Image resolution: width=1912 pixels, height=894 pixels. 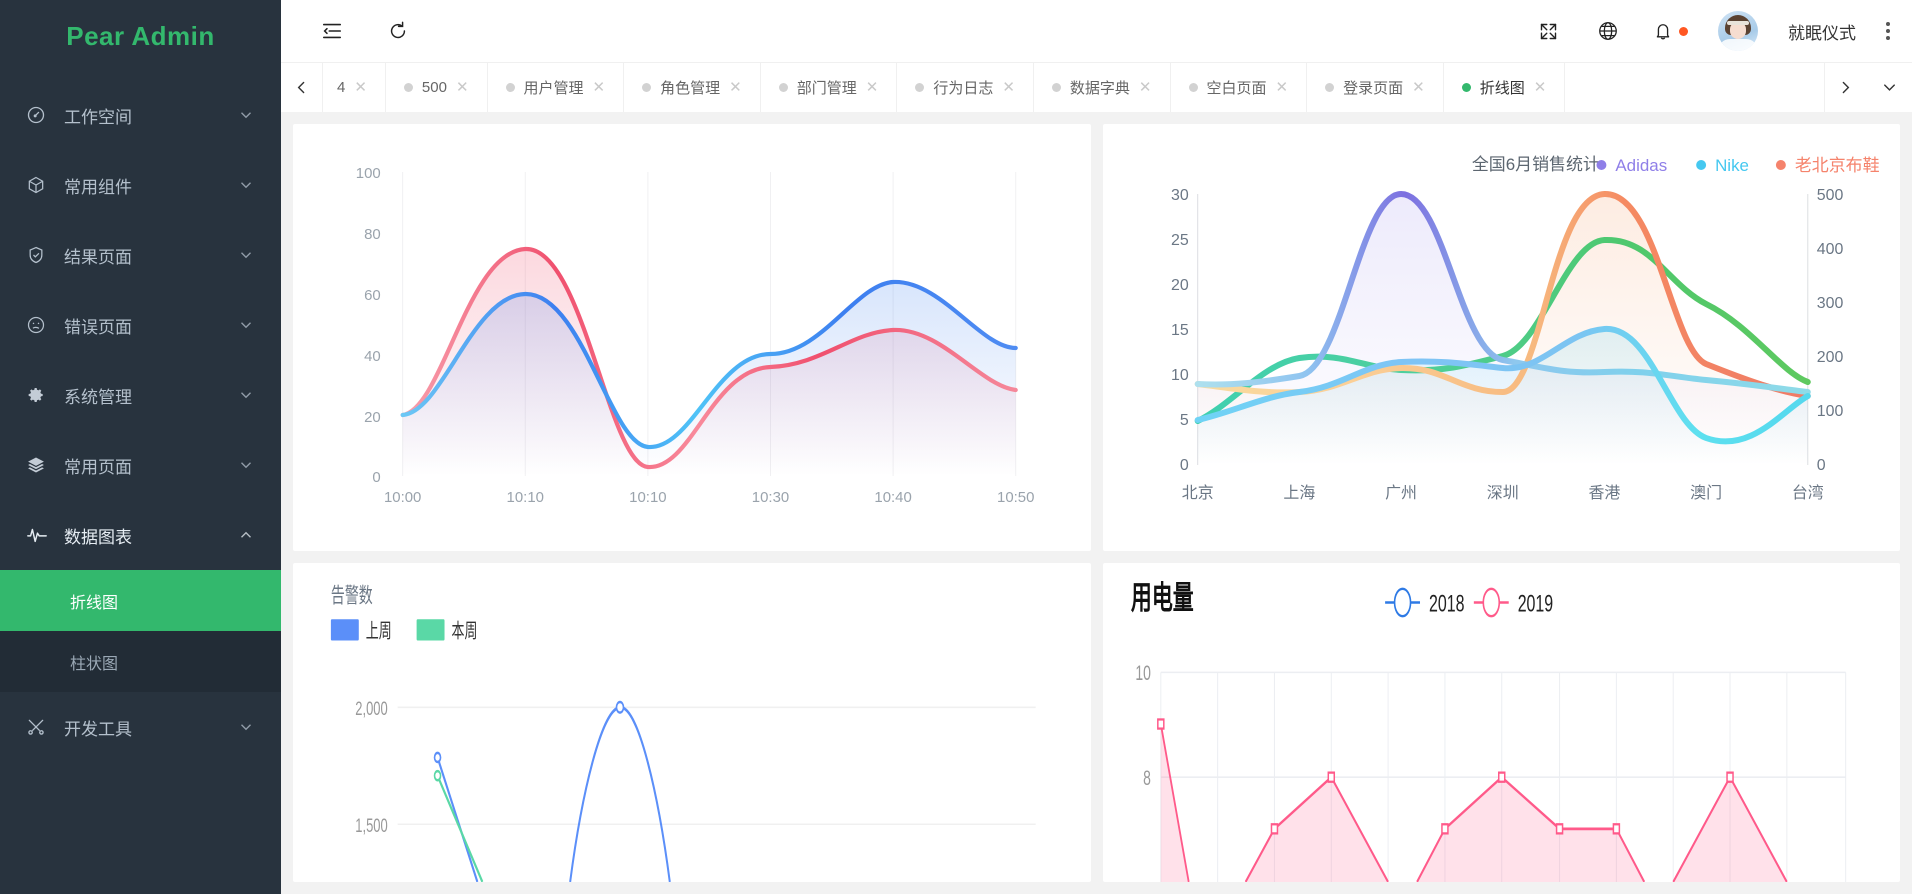 I want to click on sidebar-item-dev-tools: 开发工具, so click(x=140, y=727).